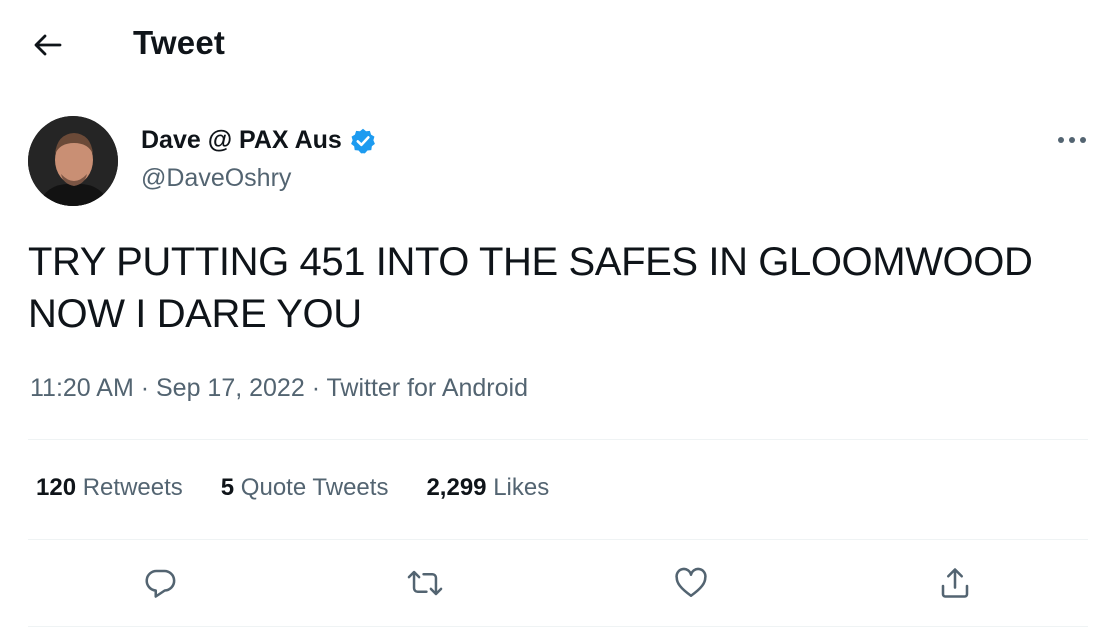  I want to click on tweet-date: Sep 17, 2022, so click(230, 388).